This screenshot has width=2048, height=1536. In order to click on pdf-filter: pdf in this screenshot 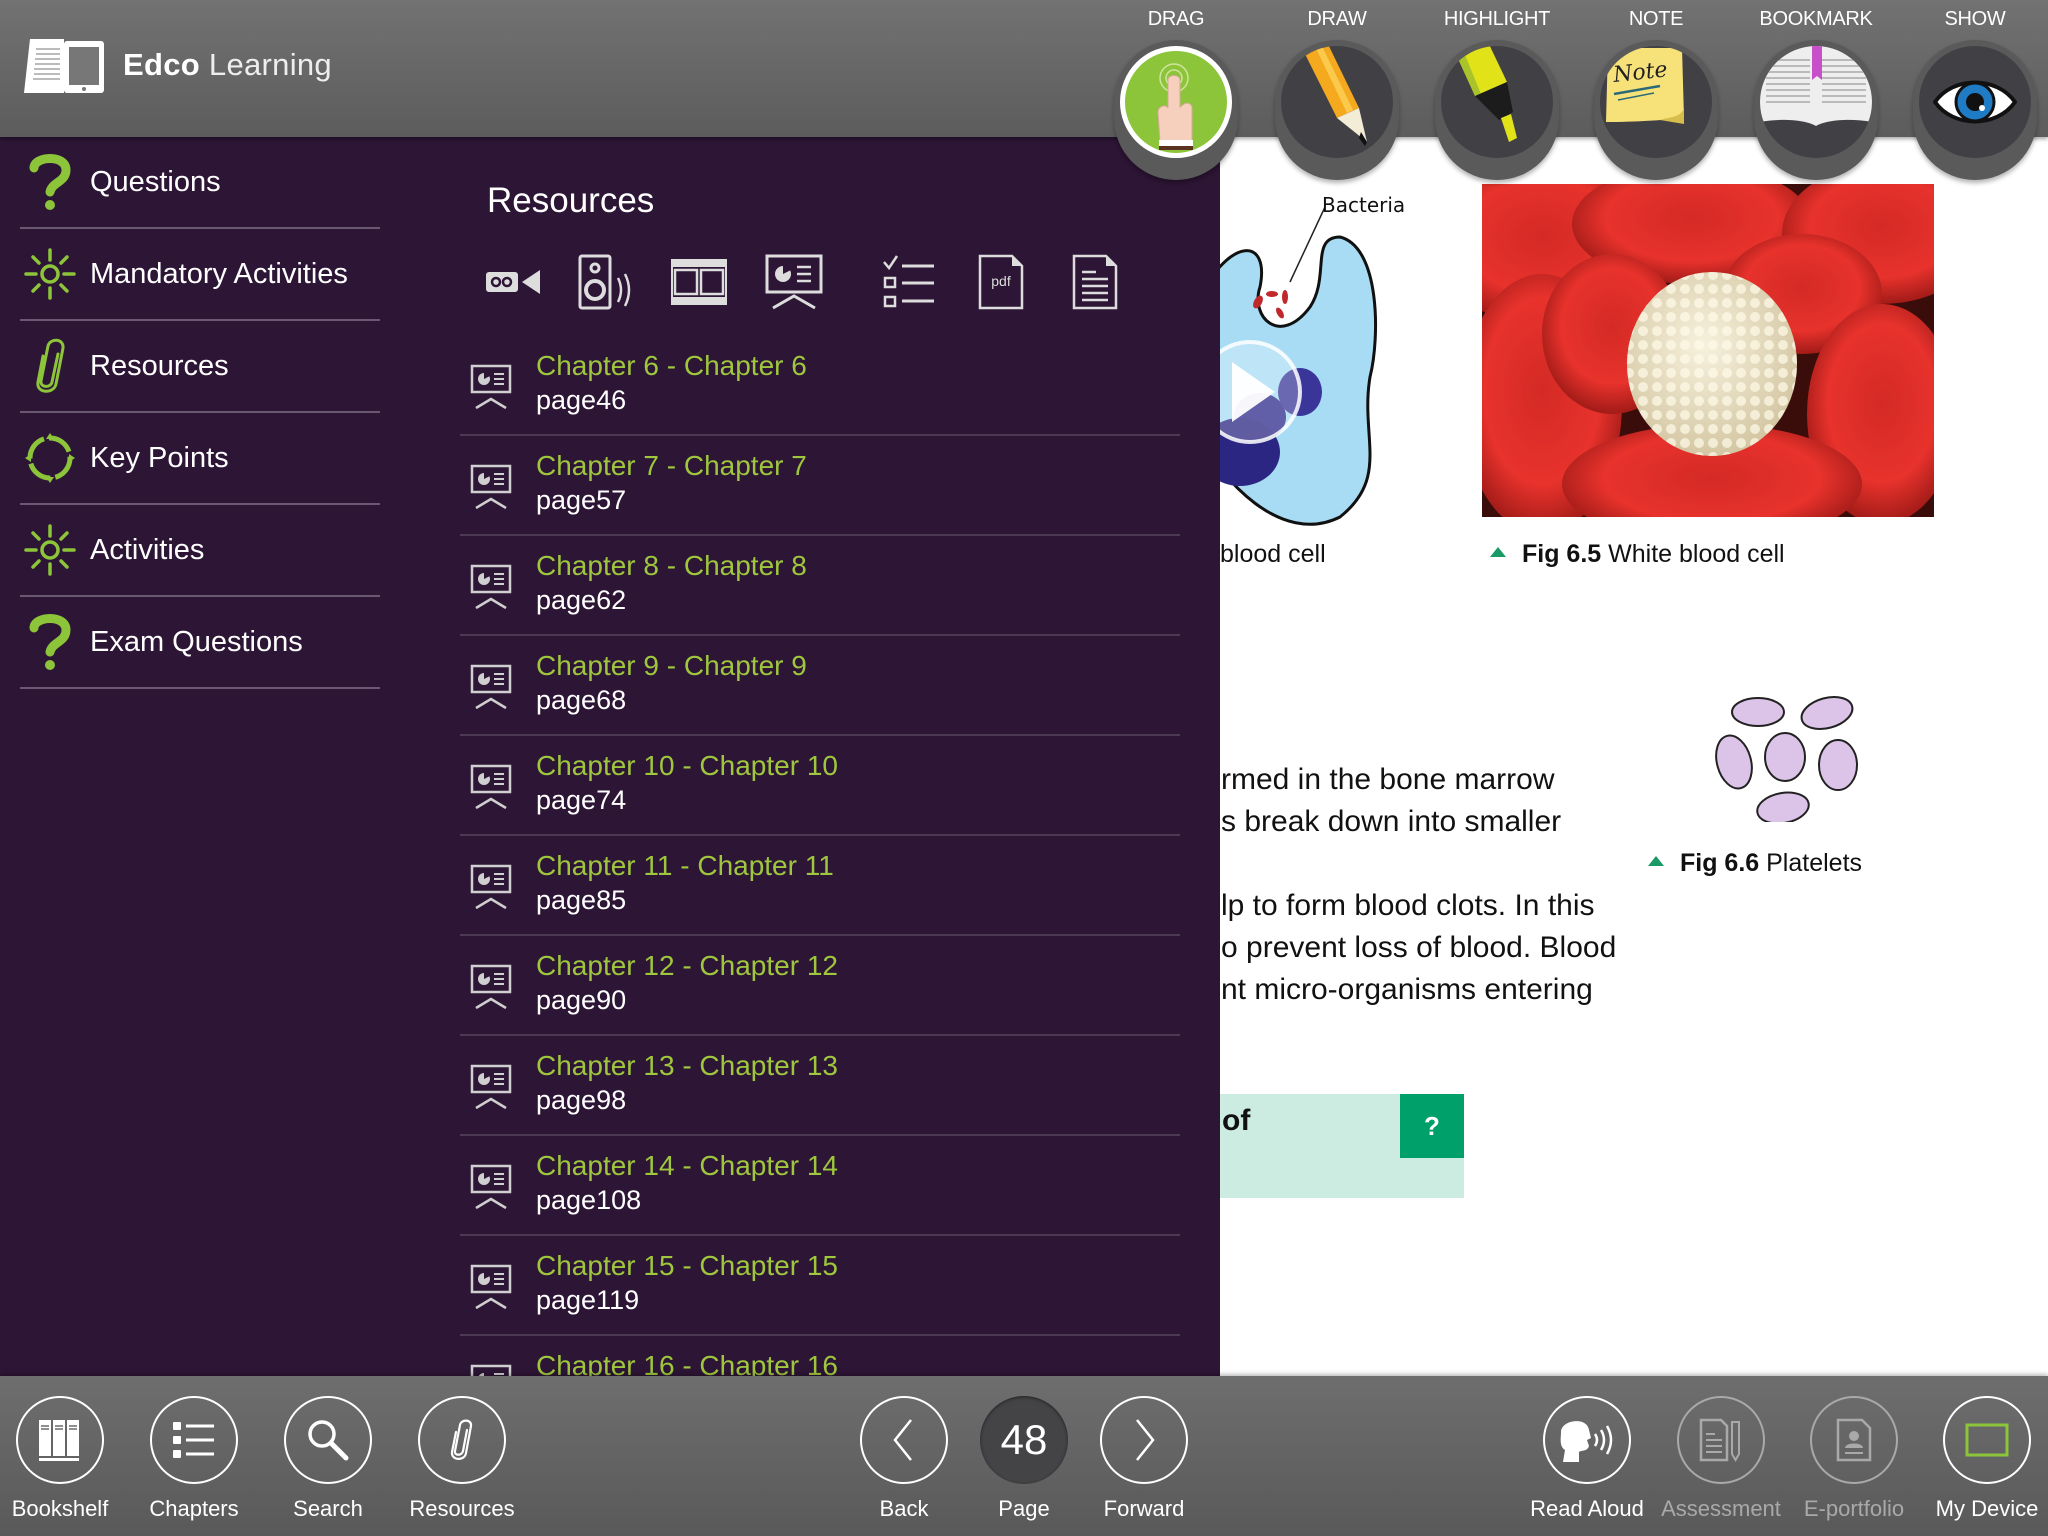, I will do `click(1001, 282)`.